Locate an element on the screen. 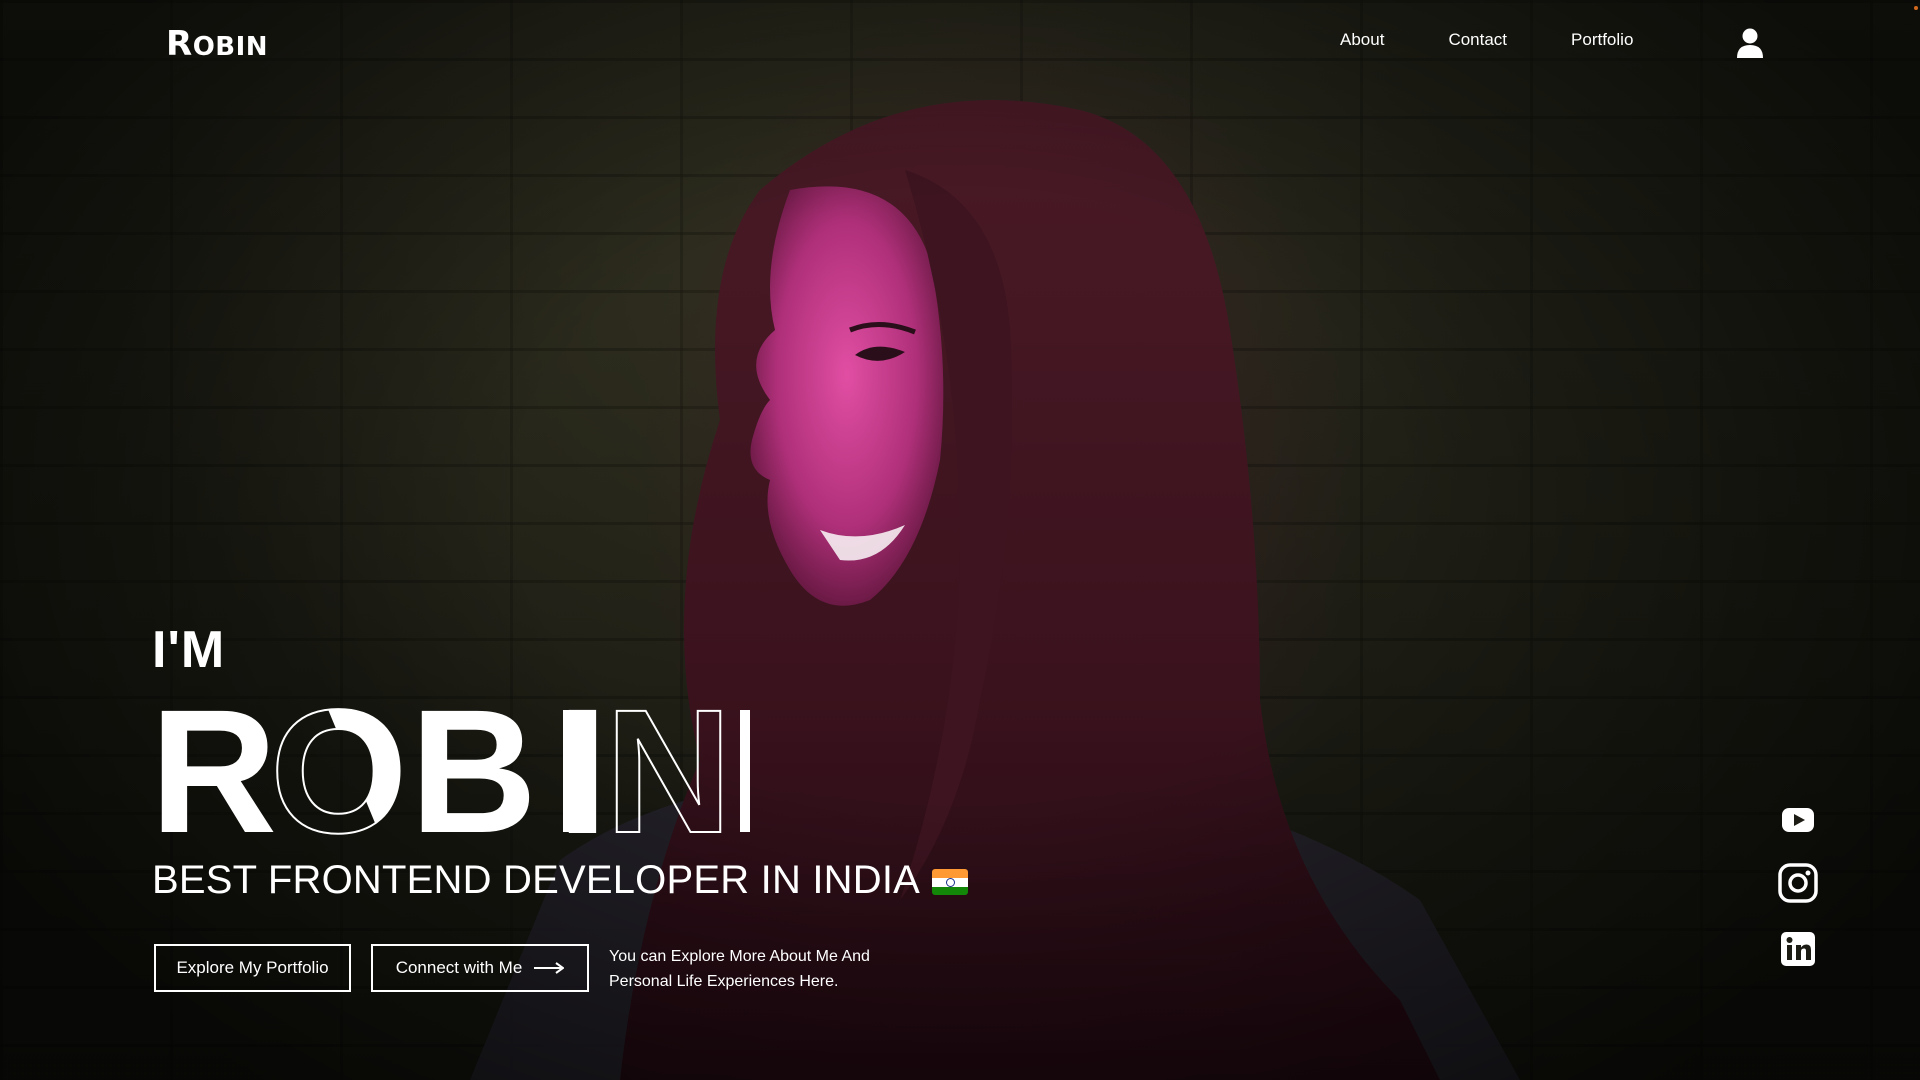 The height and width of the screenshot is (1080, 1920). hero-name-heading: R O O B I N is located at coordinates (450, 762).